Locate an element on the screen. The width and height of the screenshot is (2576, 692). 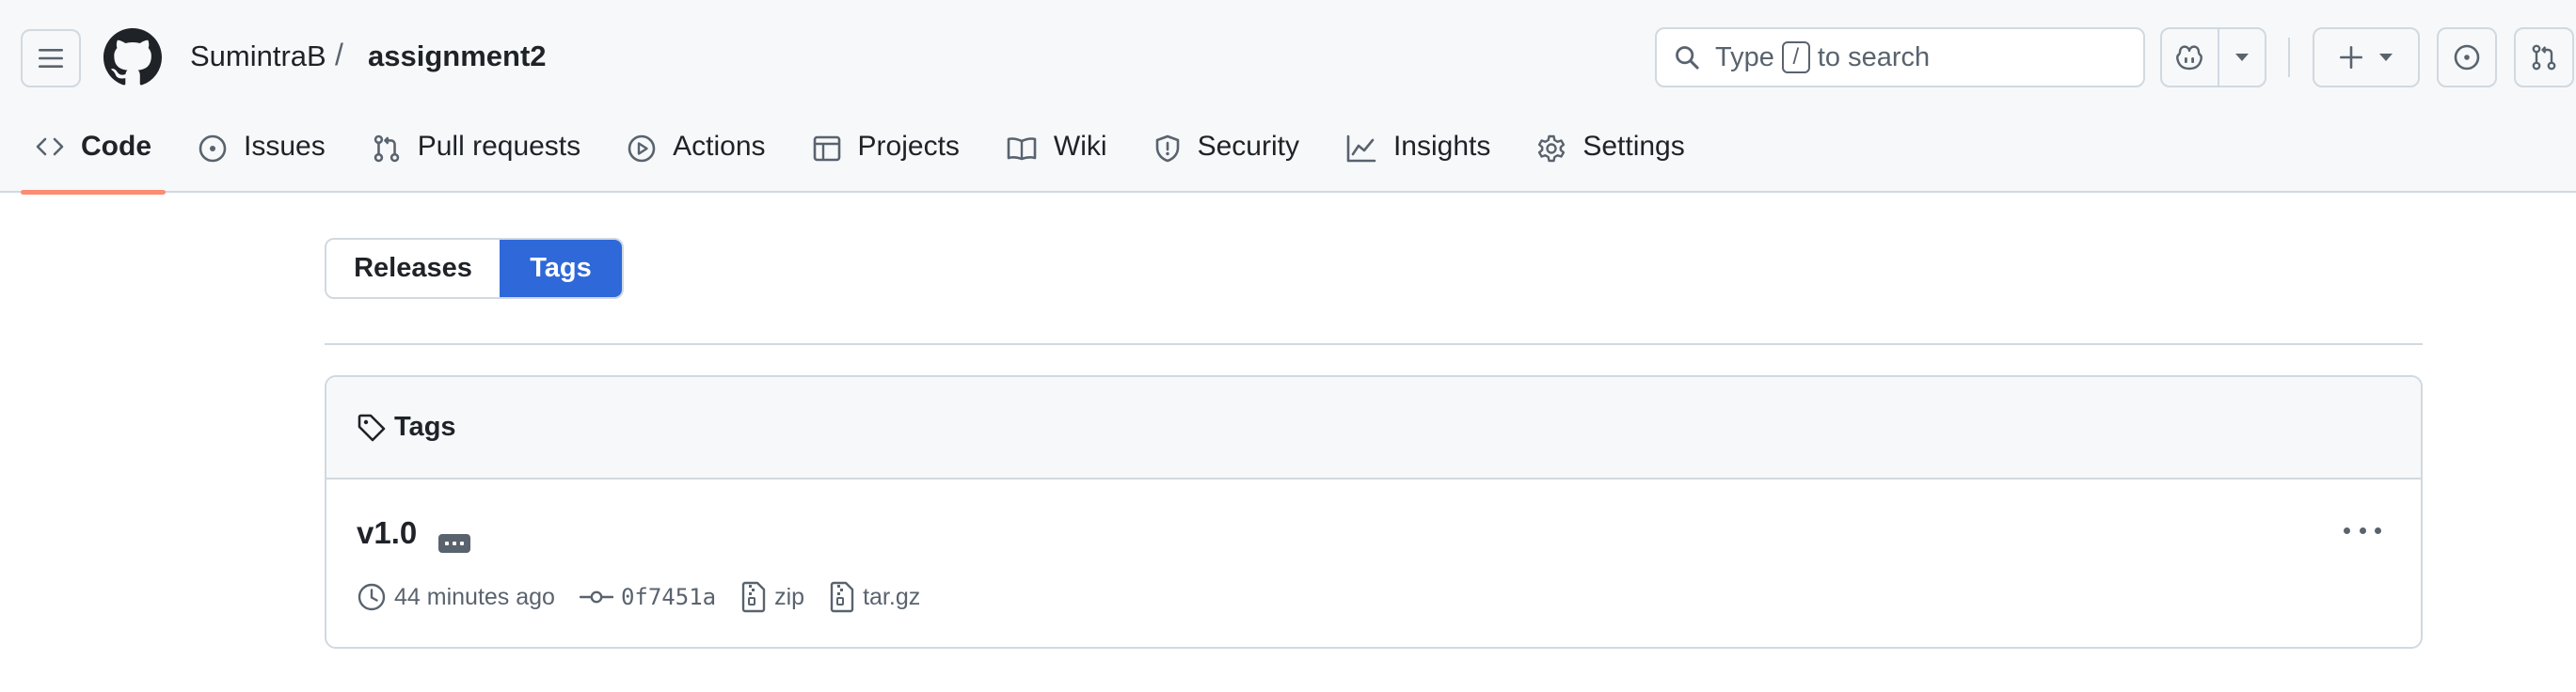
search-shortcut-key: / is located at coordinates (1796, 57).